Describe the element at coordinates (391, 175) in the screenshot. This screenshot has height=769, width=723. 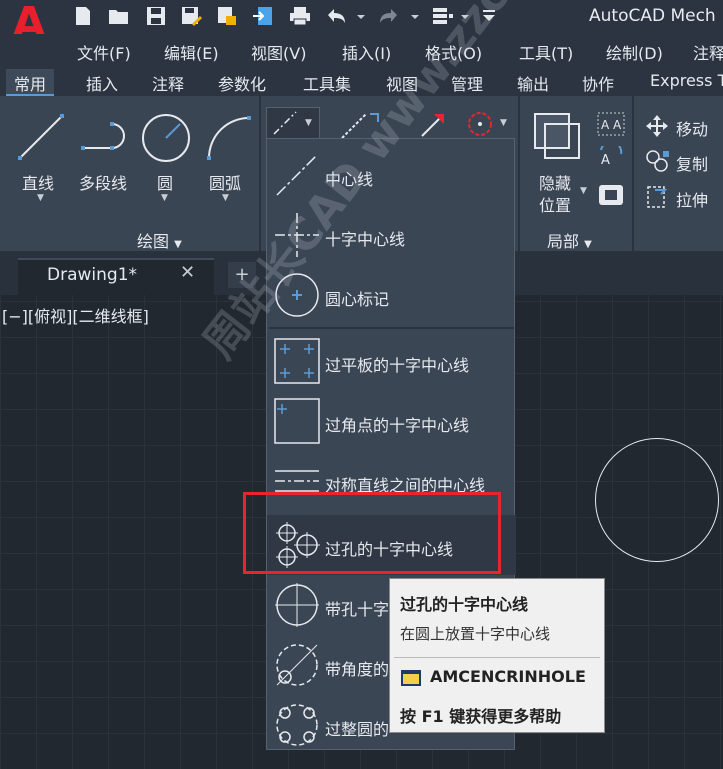
I see `dropdown-item-centerline: 中心线` at that location.